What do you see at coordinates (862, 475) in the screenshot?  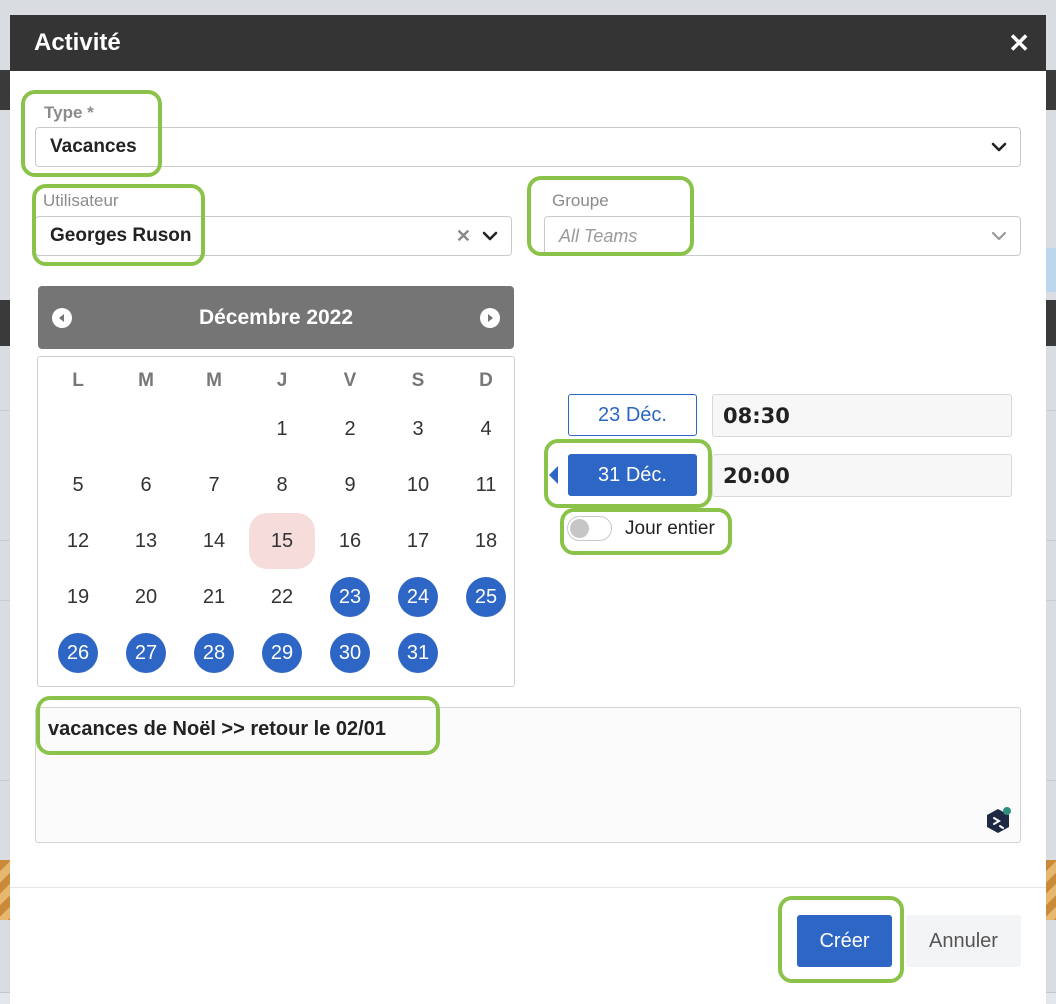 I see `end-time-input: 20:00` at bounding box center [862, 475].